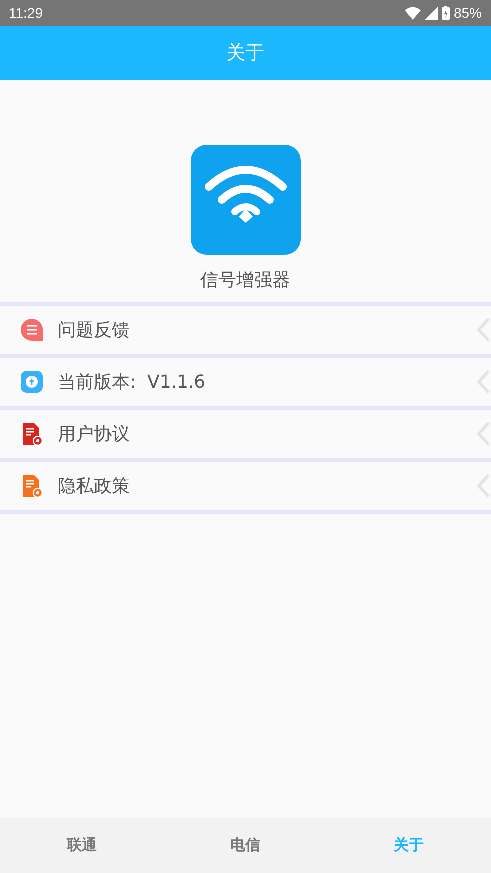 The height and width of the screenshot is (873, 491). Describe the element at coordinates (412, 13) in the screenshot. I see `wifi-icon` at that location.